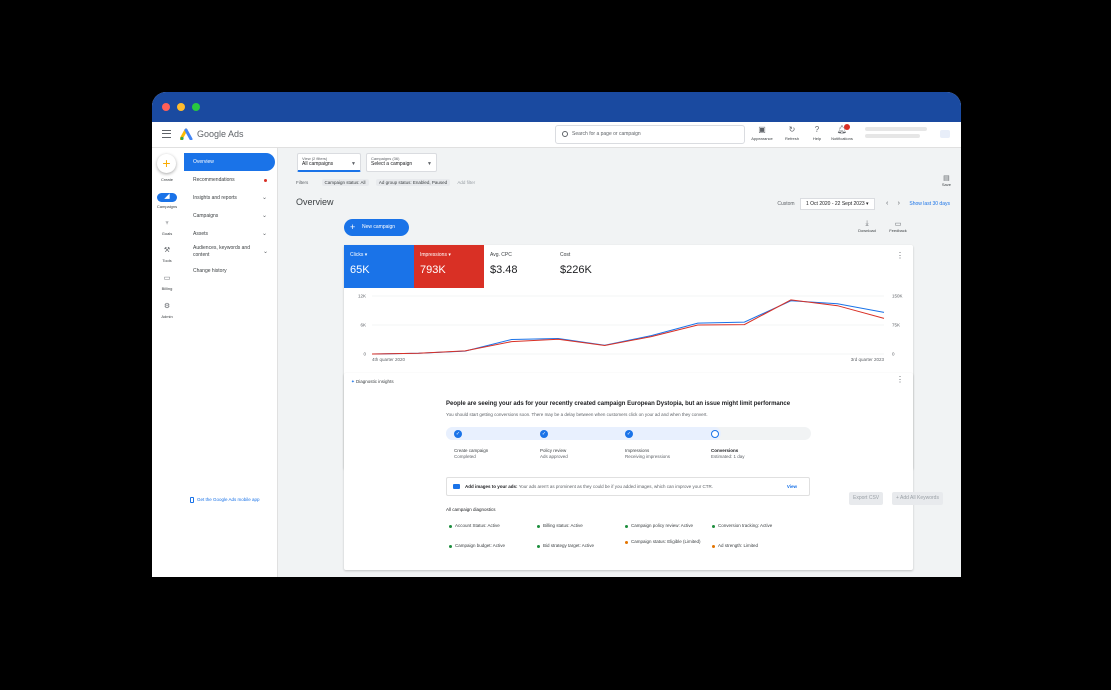 This screenshot has width=1111, height=690. I want to click on sidebar-item-change-history: Change history, so click(229, 271).